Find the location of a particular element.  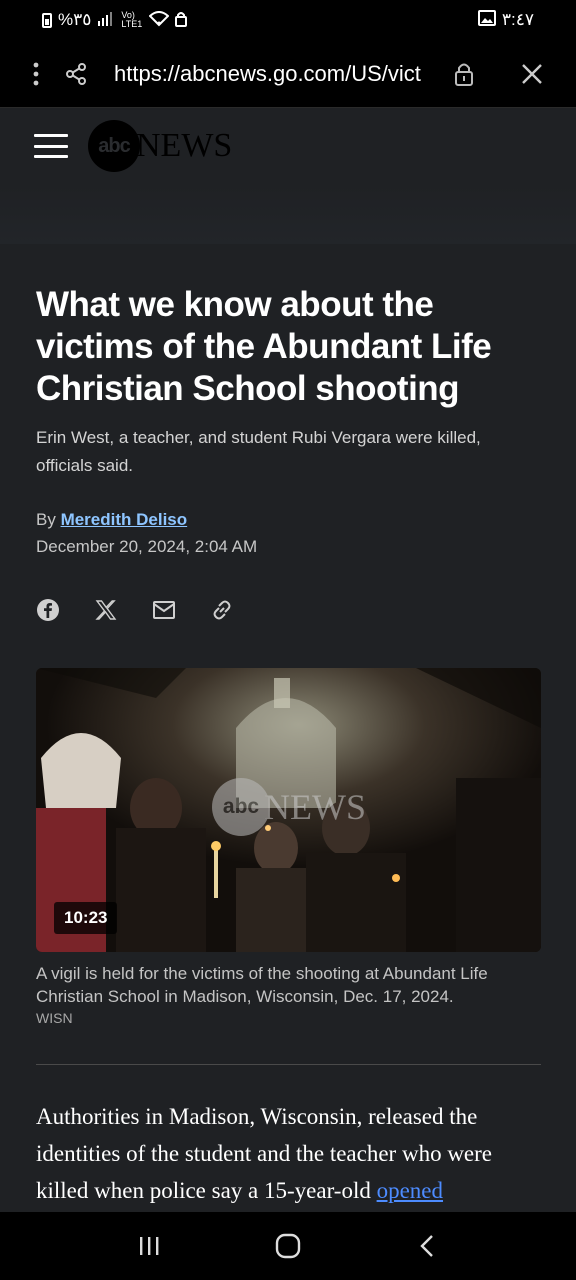

system-nav-bar is located at coordinates (288, 1246).